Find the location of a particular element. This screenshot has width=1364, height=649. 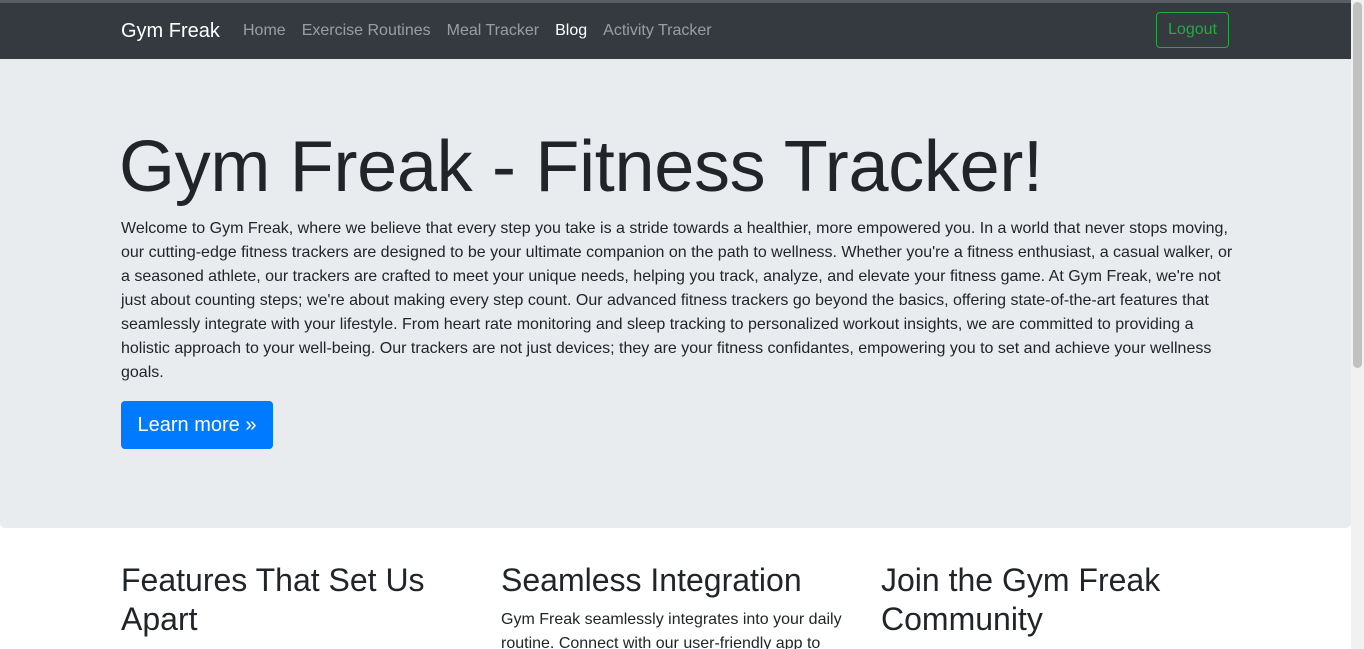

learn-more-button: Learn more » is located at coordinates (197, 425).